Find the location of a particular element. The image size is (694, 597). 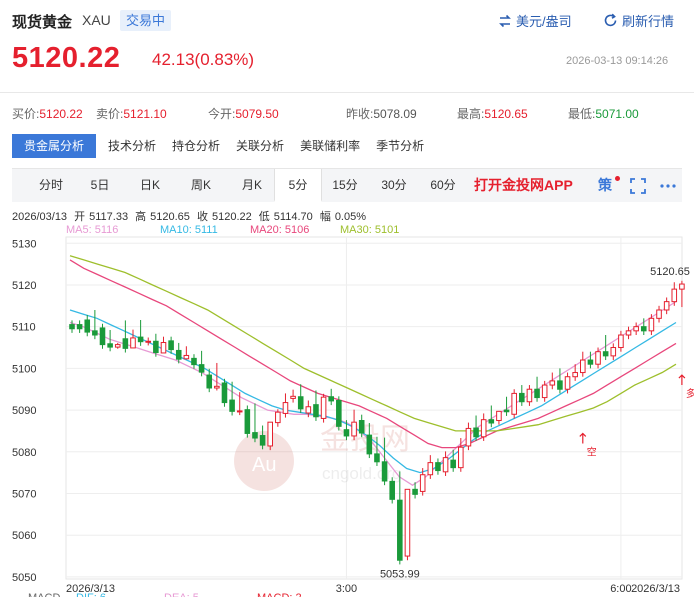

period-daily: 日K is located at coordinates (150, 185).